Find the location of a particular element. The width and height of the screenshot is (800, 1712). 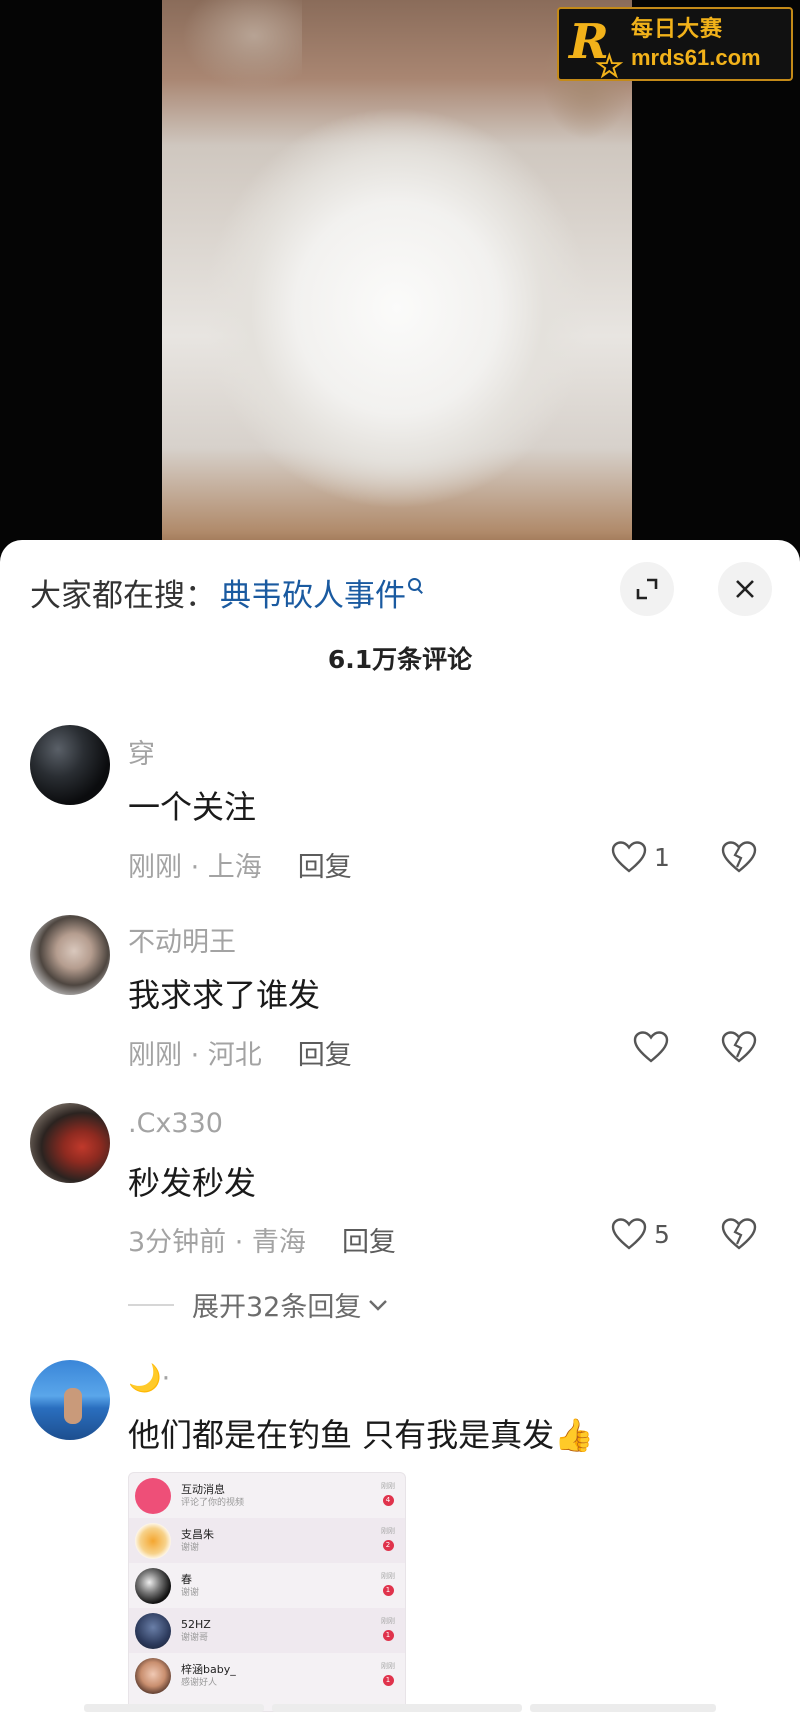

comment-username: 穿 is located at coordinates (141, 751).